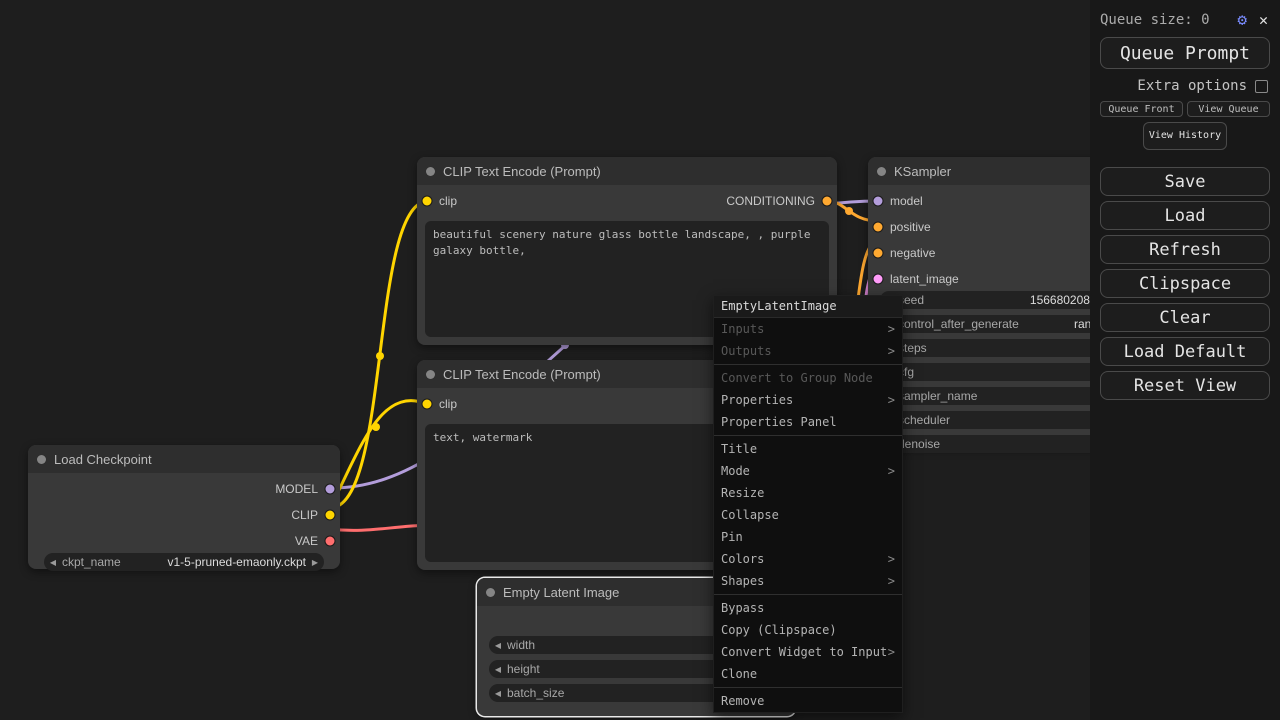  What do you see at coordinates (627, 171) in the screenshot?
I see `node-header: CLIP Text Encode (Prompt)` at bounding box center [627, 171].